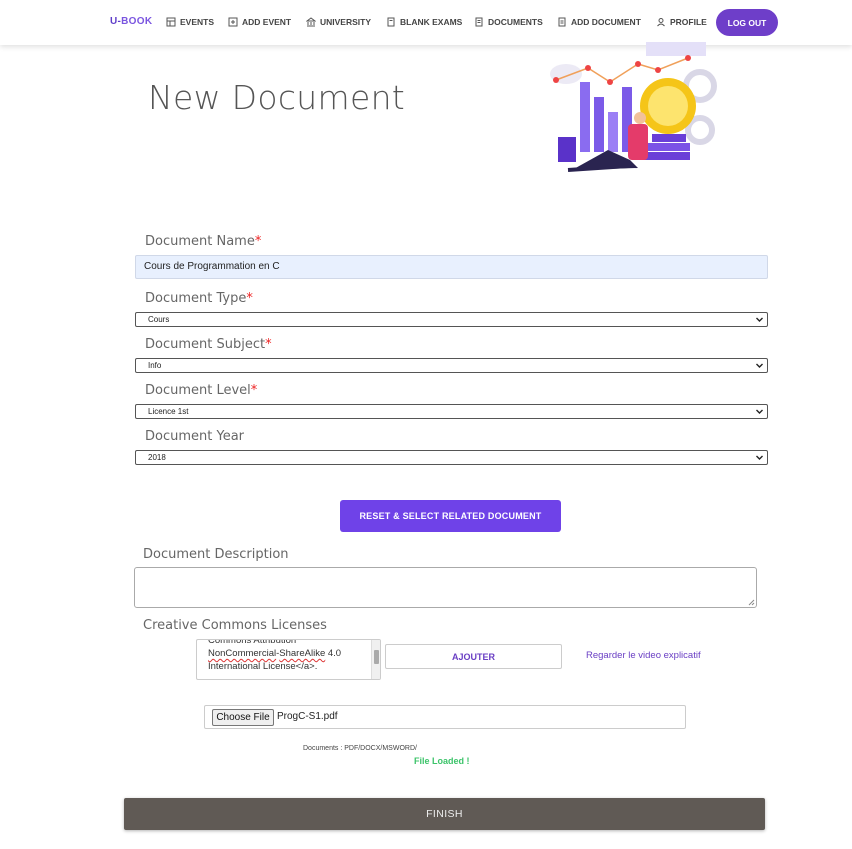  Describe the element at coordinates (688, 22) in the screenshot. I see `nav-label: PROFILE` at that location.